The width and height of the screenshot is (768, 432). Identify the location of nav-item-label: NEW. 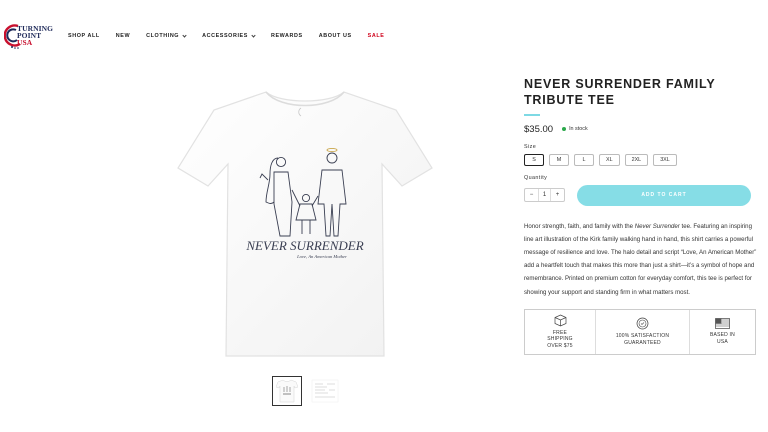
(123, 36).